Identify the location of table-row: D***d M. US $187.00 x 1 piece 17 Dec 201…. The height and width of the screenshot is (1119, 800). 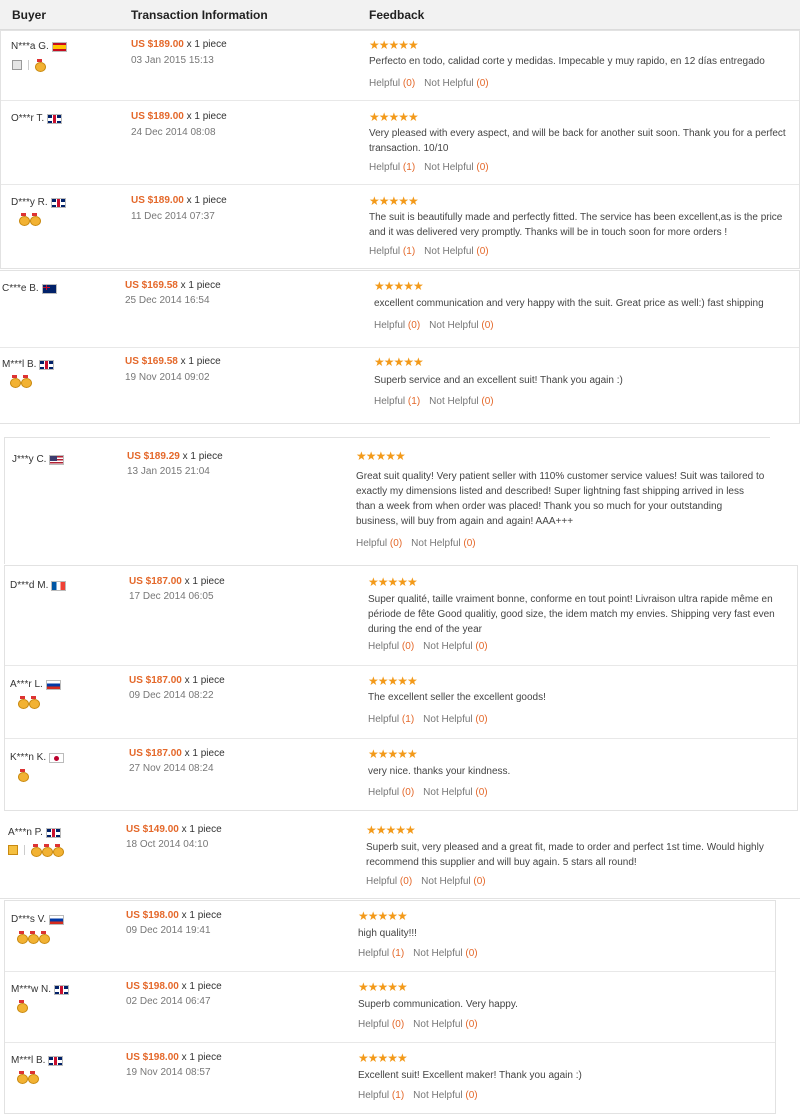
(401, 616).